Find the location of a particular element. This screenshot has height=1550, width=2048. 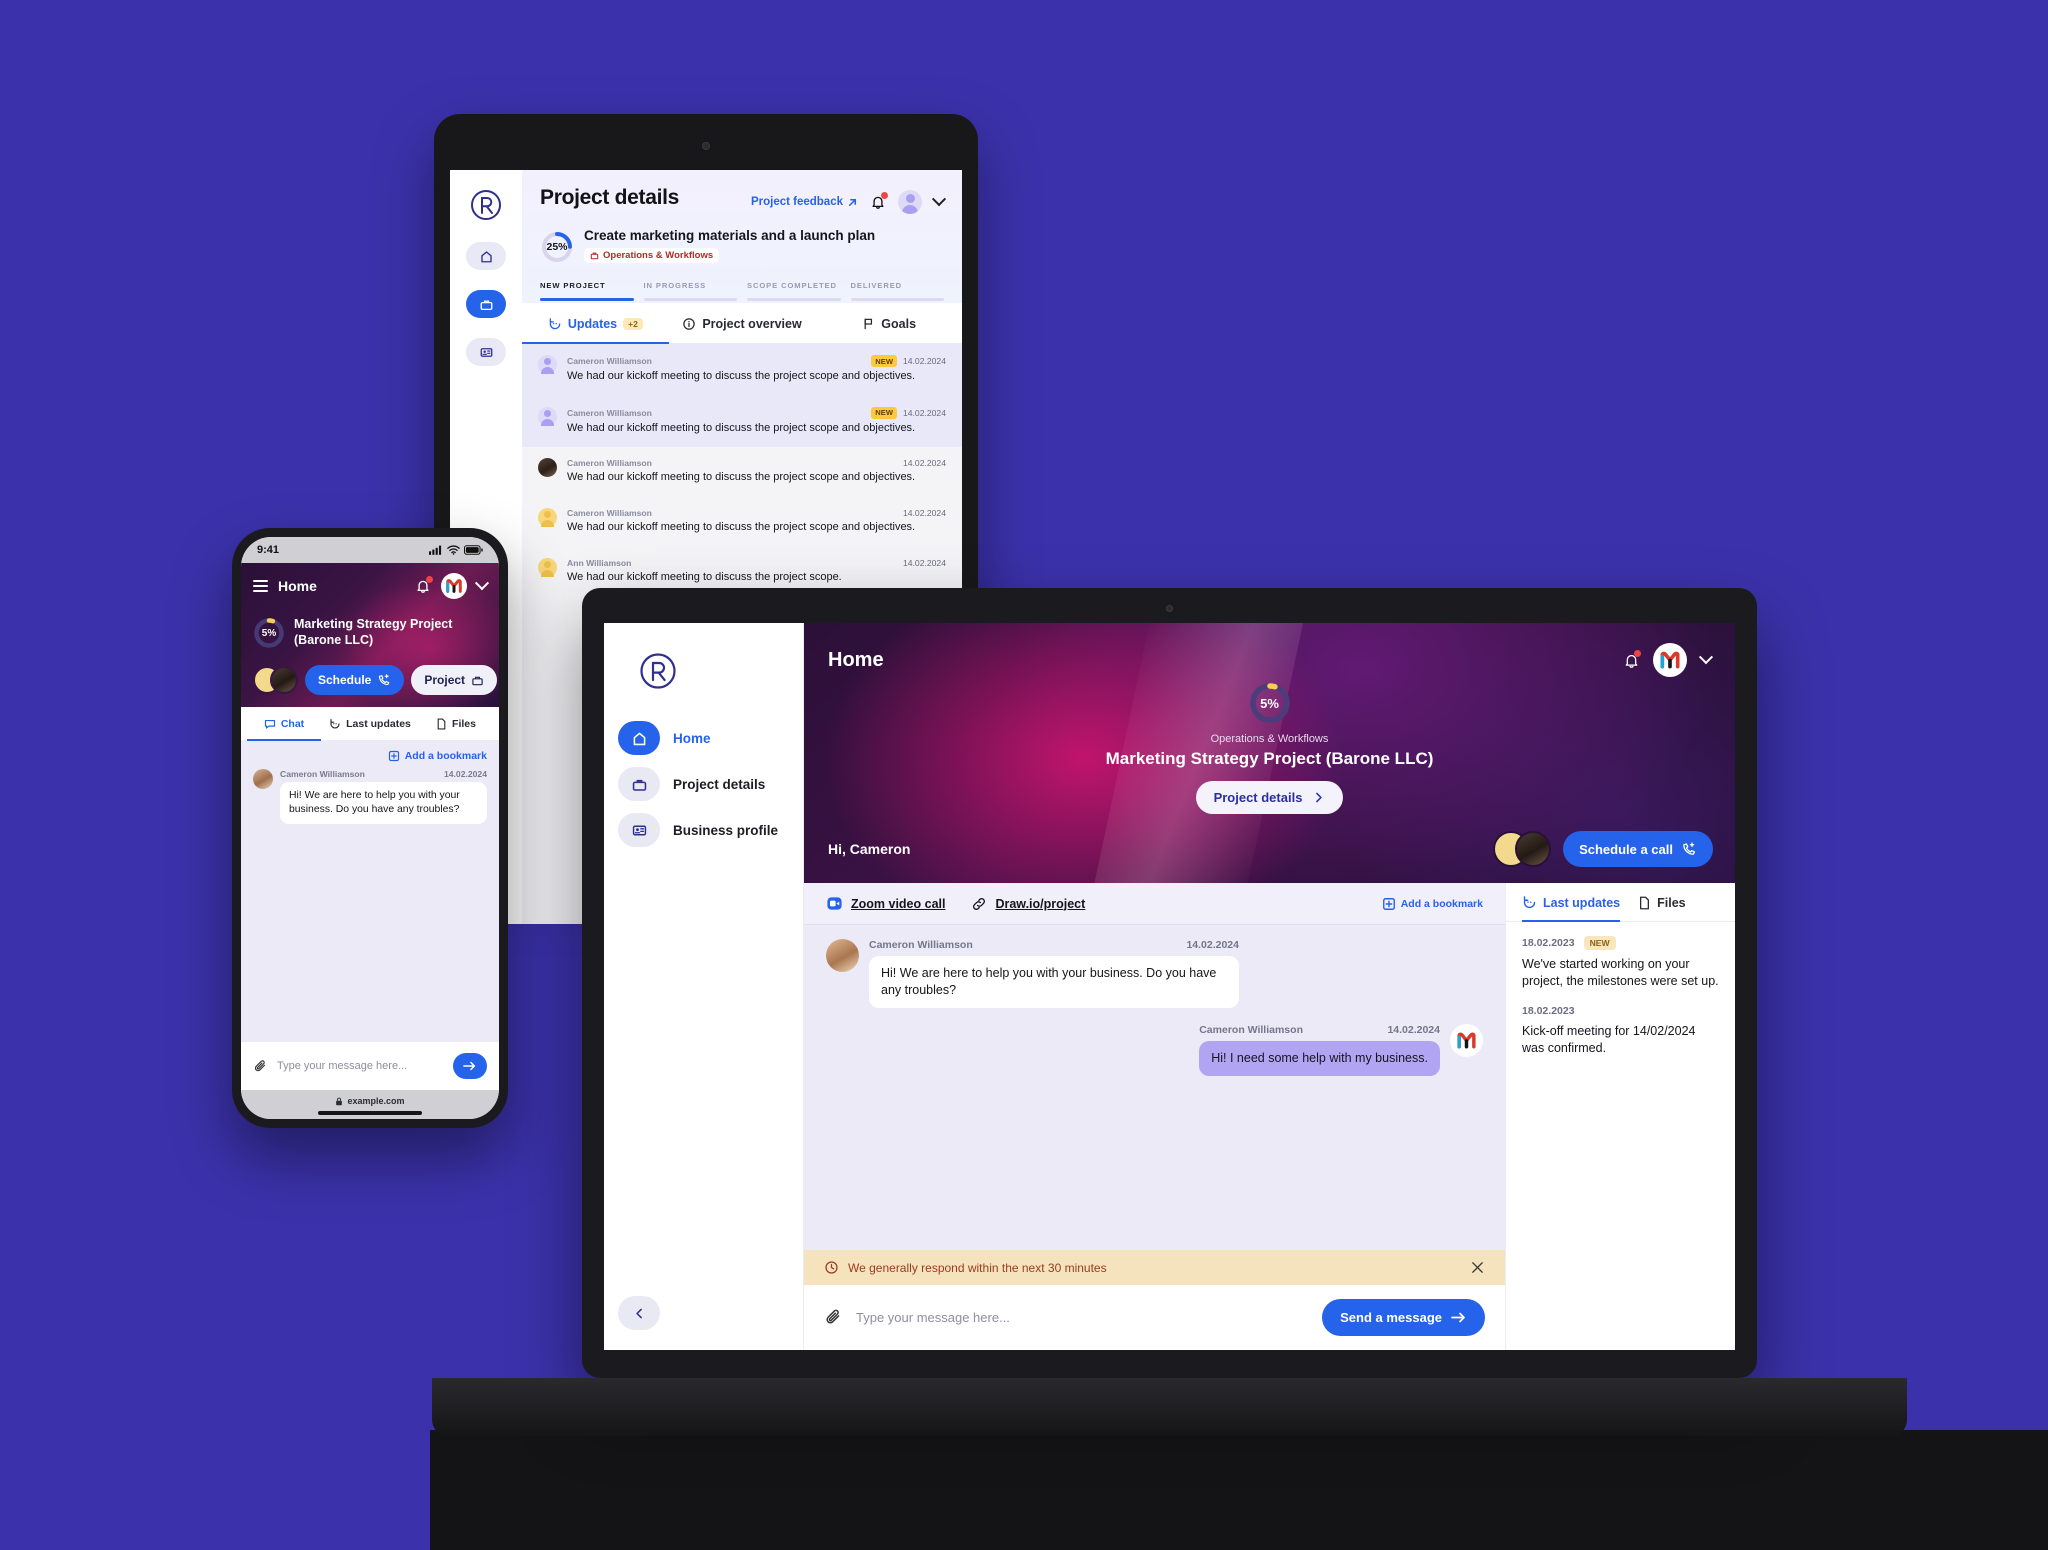

briefcase-icon is located at coordinates (477, 680).